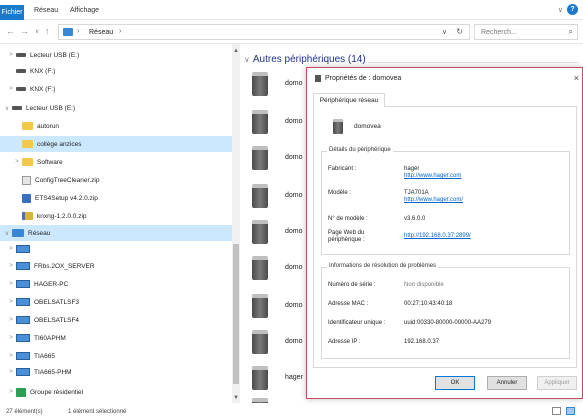  I want to click on address-row: ← → ∨ ↑ › Réseau › ∨ ↻ Recherch... ⌕, so click(291, 32).